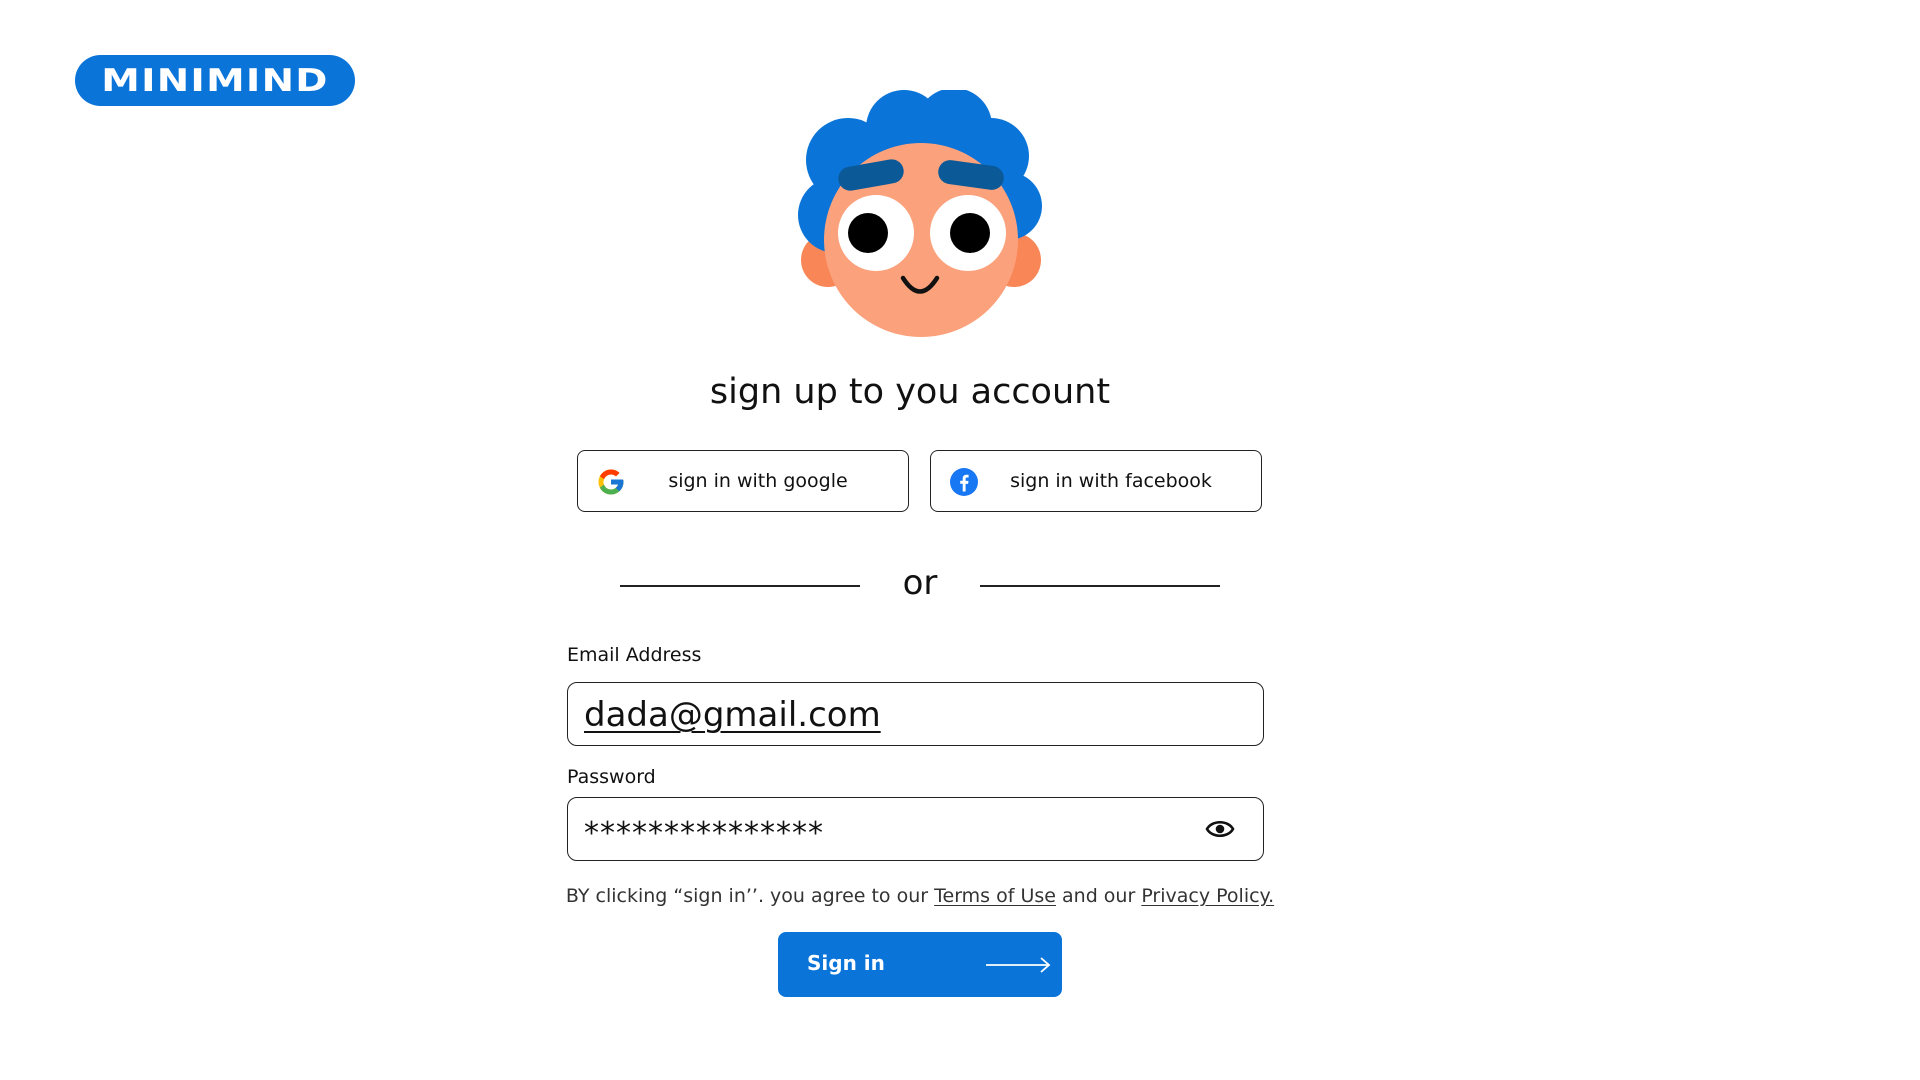 This screenshot has height=1080, width=1920. I want to click on minimind-logo: MINIMIND, so click(215, 80).